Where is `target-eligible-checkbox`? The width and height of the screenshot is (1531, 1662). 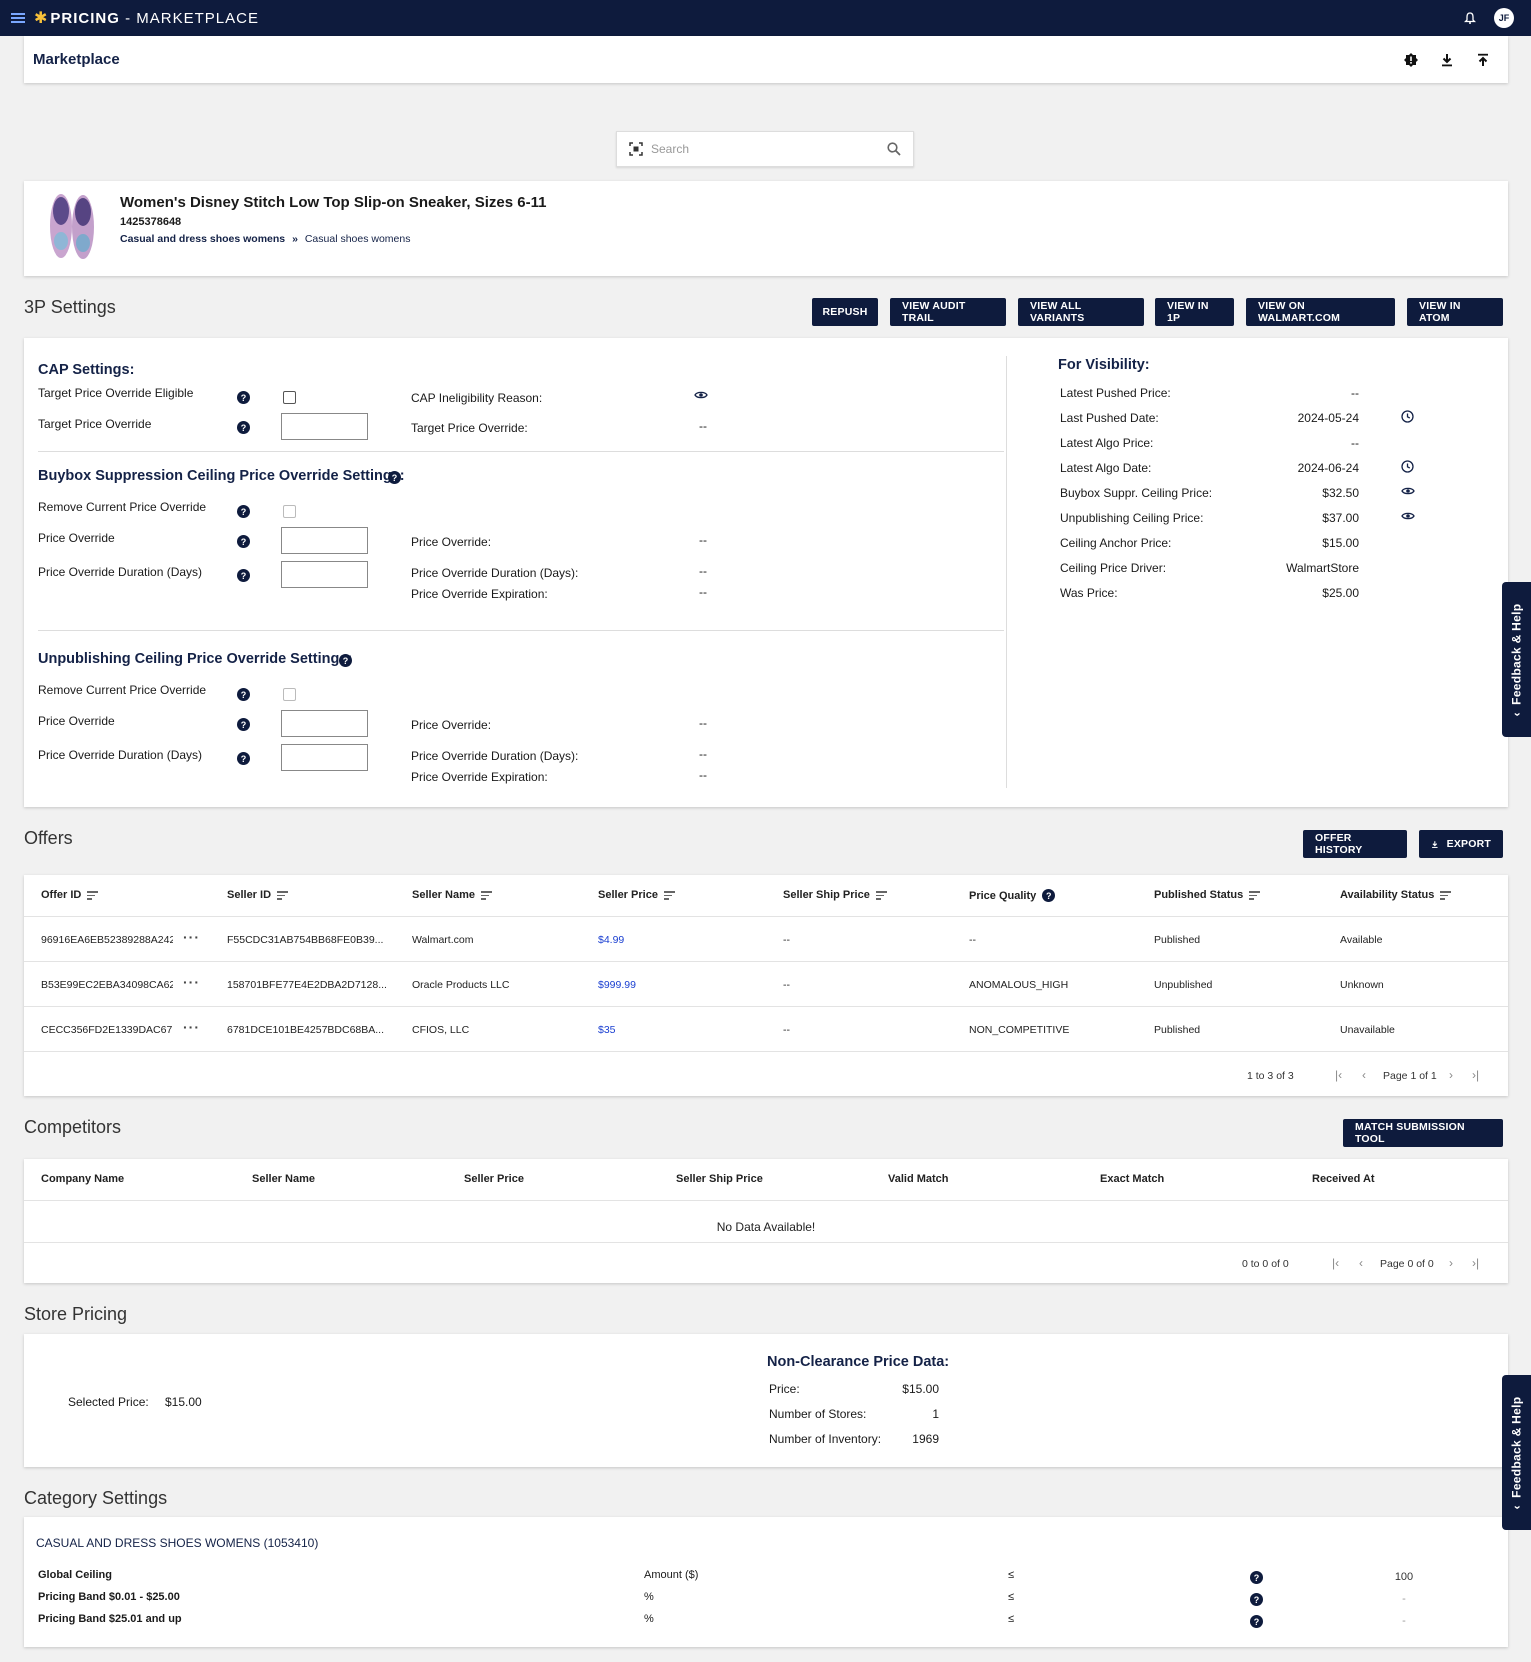
target-eligible-checkbox is located at coordinates (289, 397).